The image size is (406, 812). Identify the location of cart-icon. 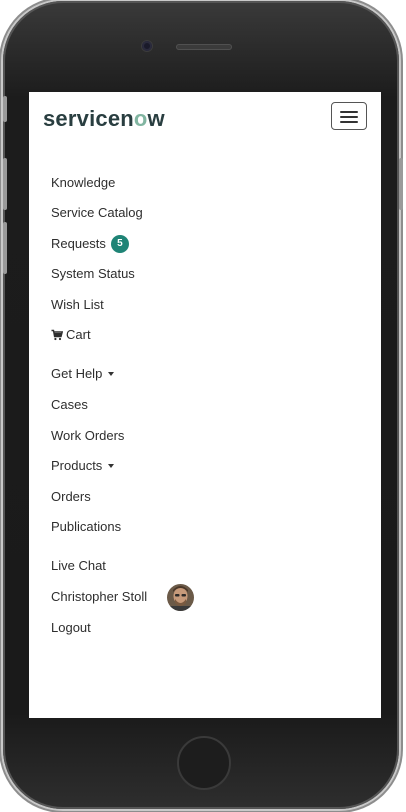
(57, 335).